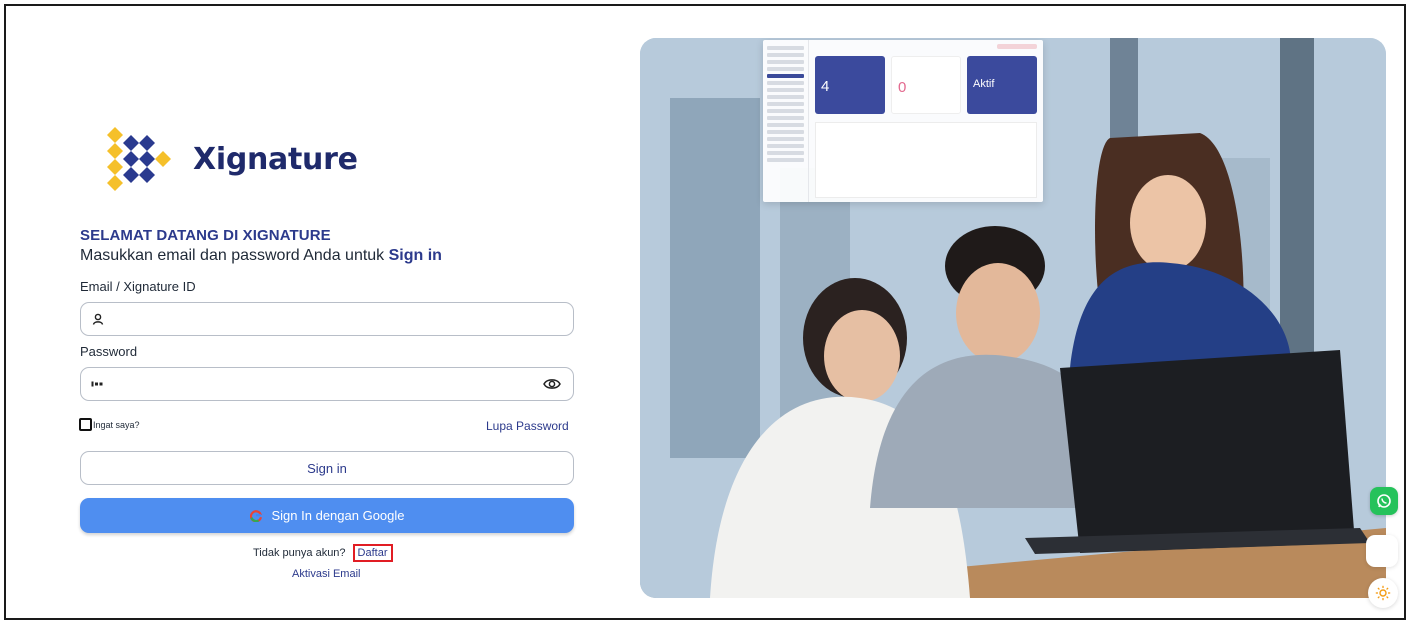  What do you see at coordinates (984, 84) in the screenshot?
I see `dashboard-card-value: Aktif` at bounding box center [984, 84].